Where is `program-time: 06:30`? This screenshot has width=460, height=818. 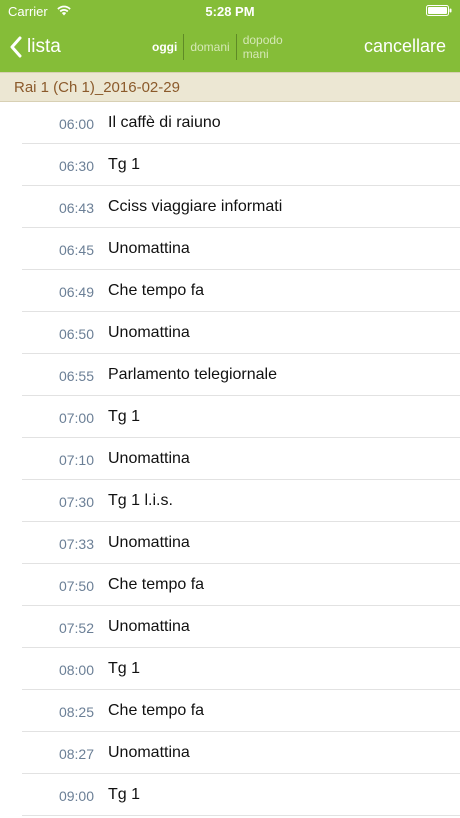 program-time: 06:30 is located at coordinates (76, 166).